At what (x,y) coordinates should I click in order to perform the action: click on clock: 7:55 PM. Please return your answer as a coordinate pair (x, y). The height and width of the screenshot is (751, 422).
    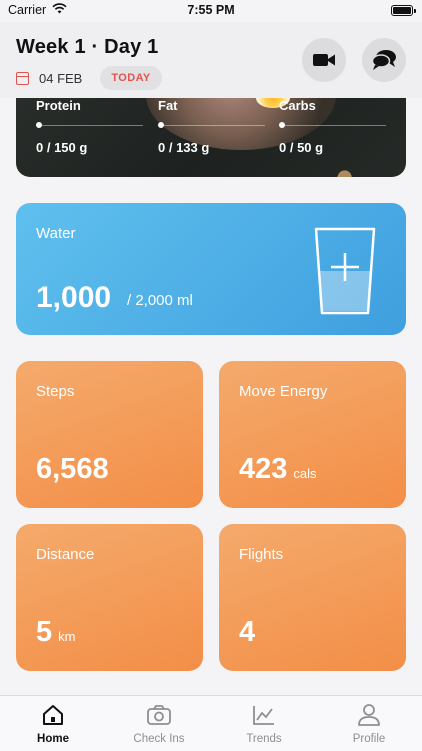
    Looking at the image, I should click on (211, 10).